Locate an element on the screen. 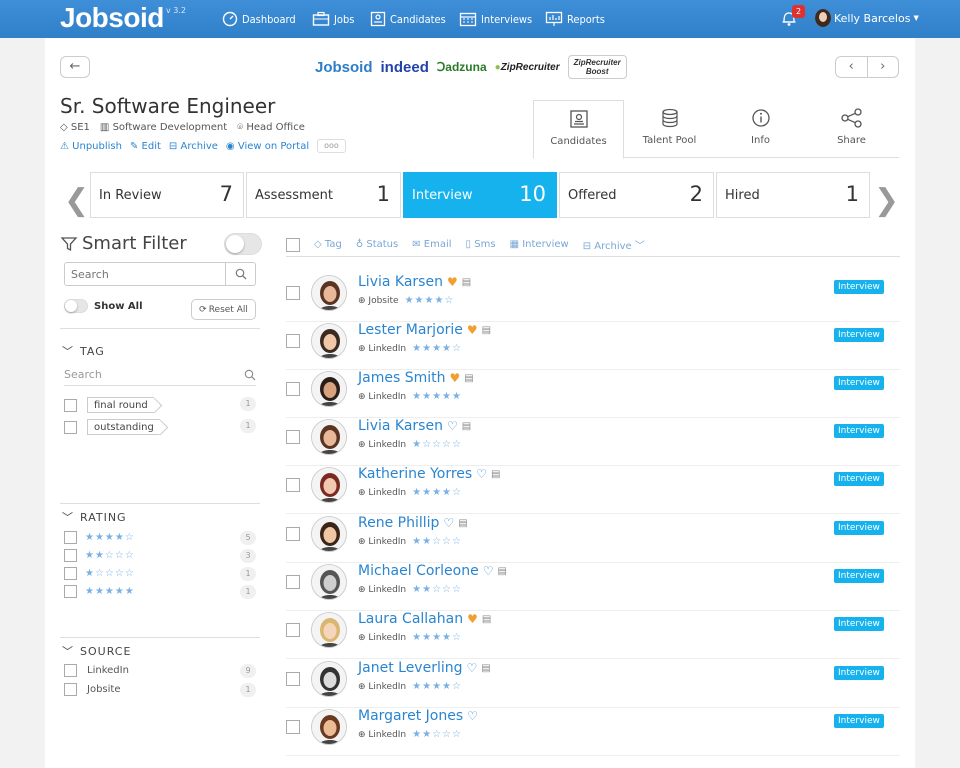 This screenshot has height=768, width=960. indeed-board-logo: indeed is located at coordinates (405, 67).